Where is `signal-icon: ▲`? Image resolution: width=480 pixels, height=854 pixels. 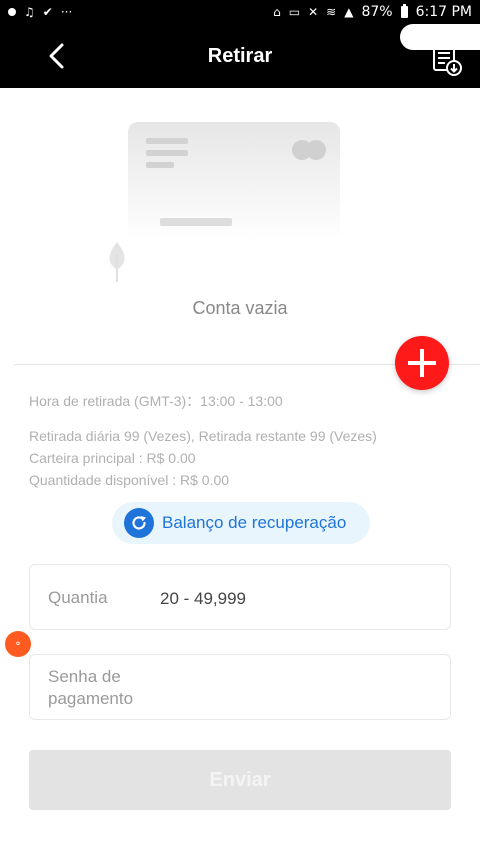 signal-icon: ▲ is located at coordinates (349, 12).